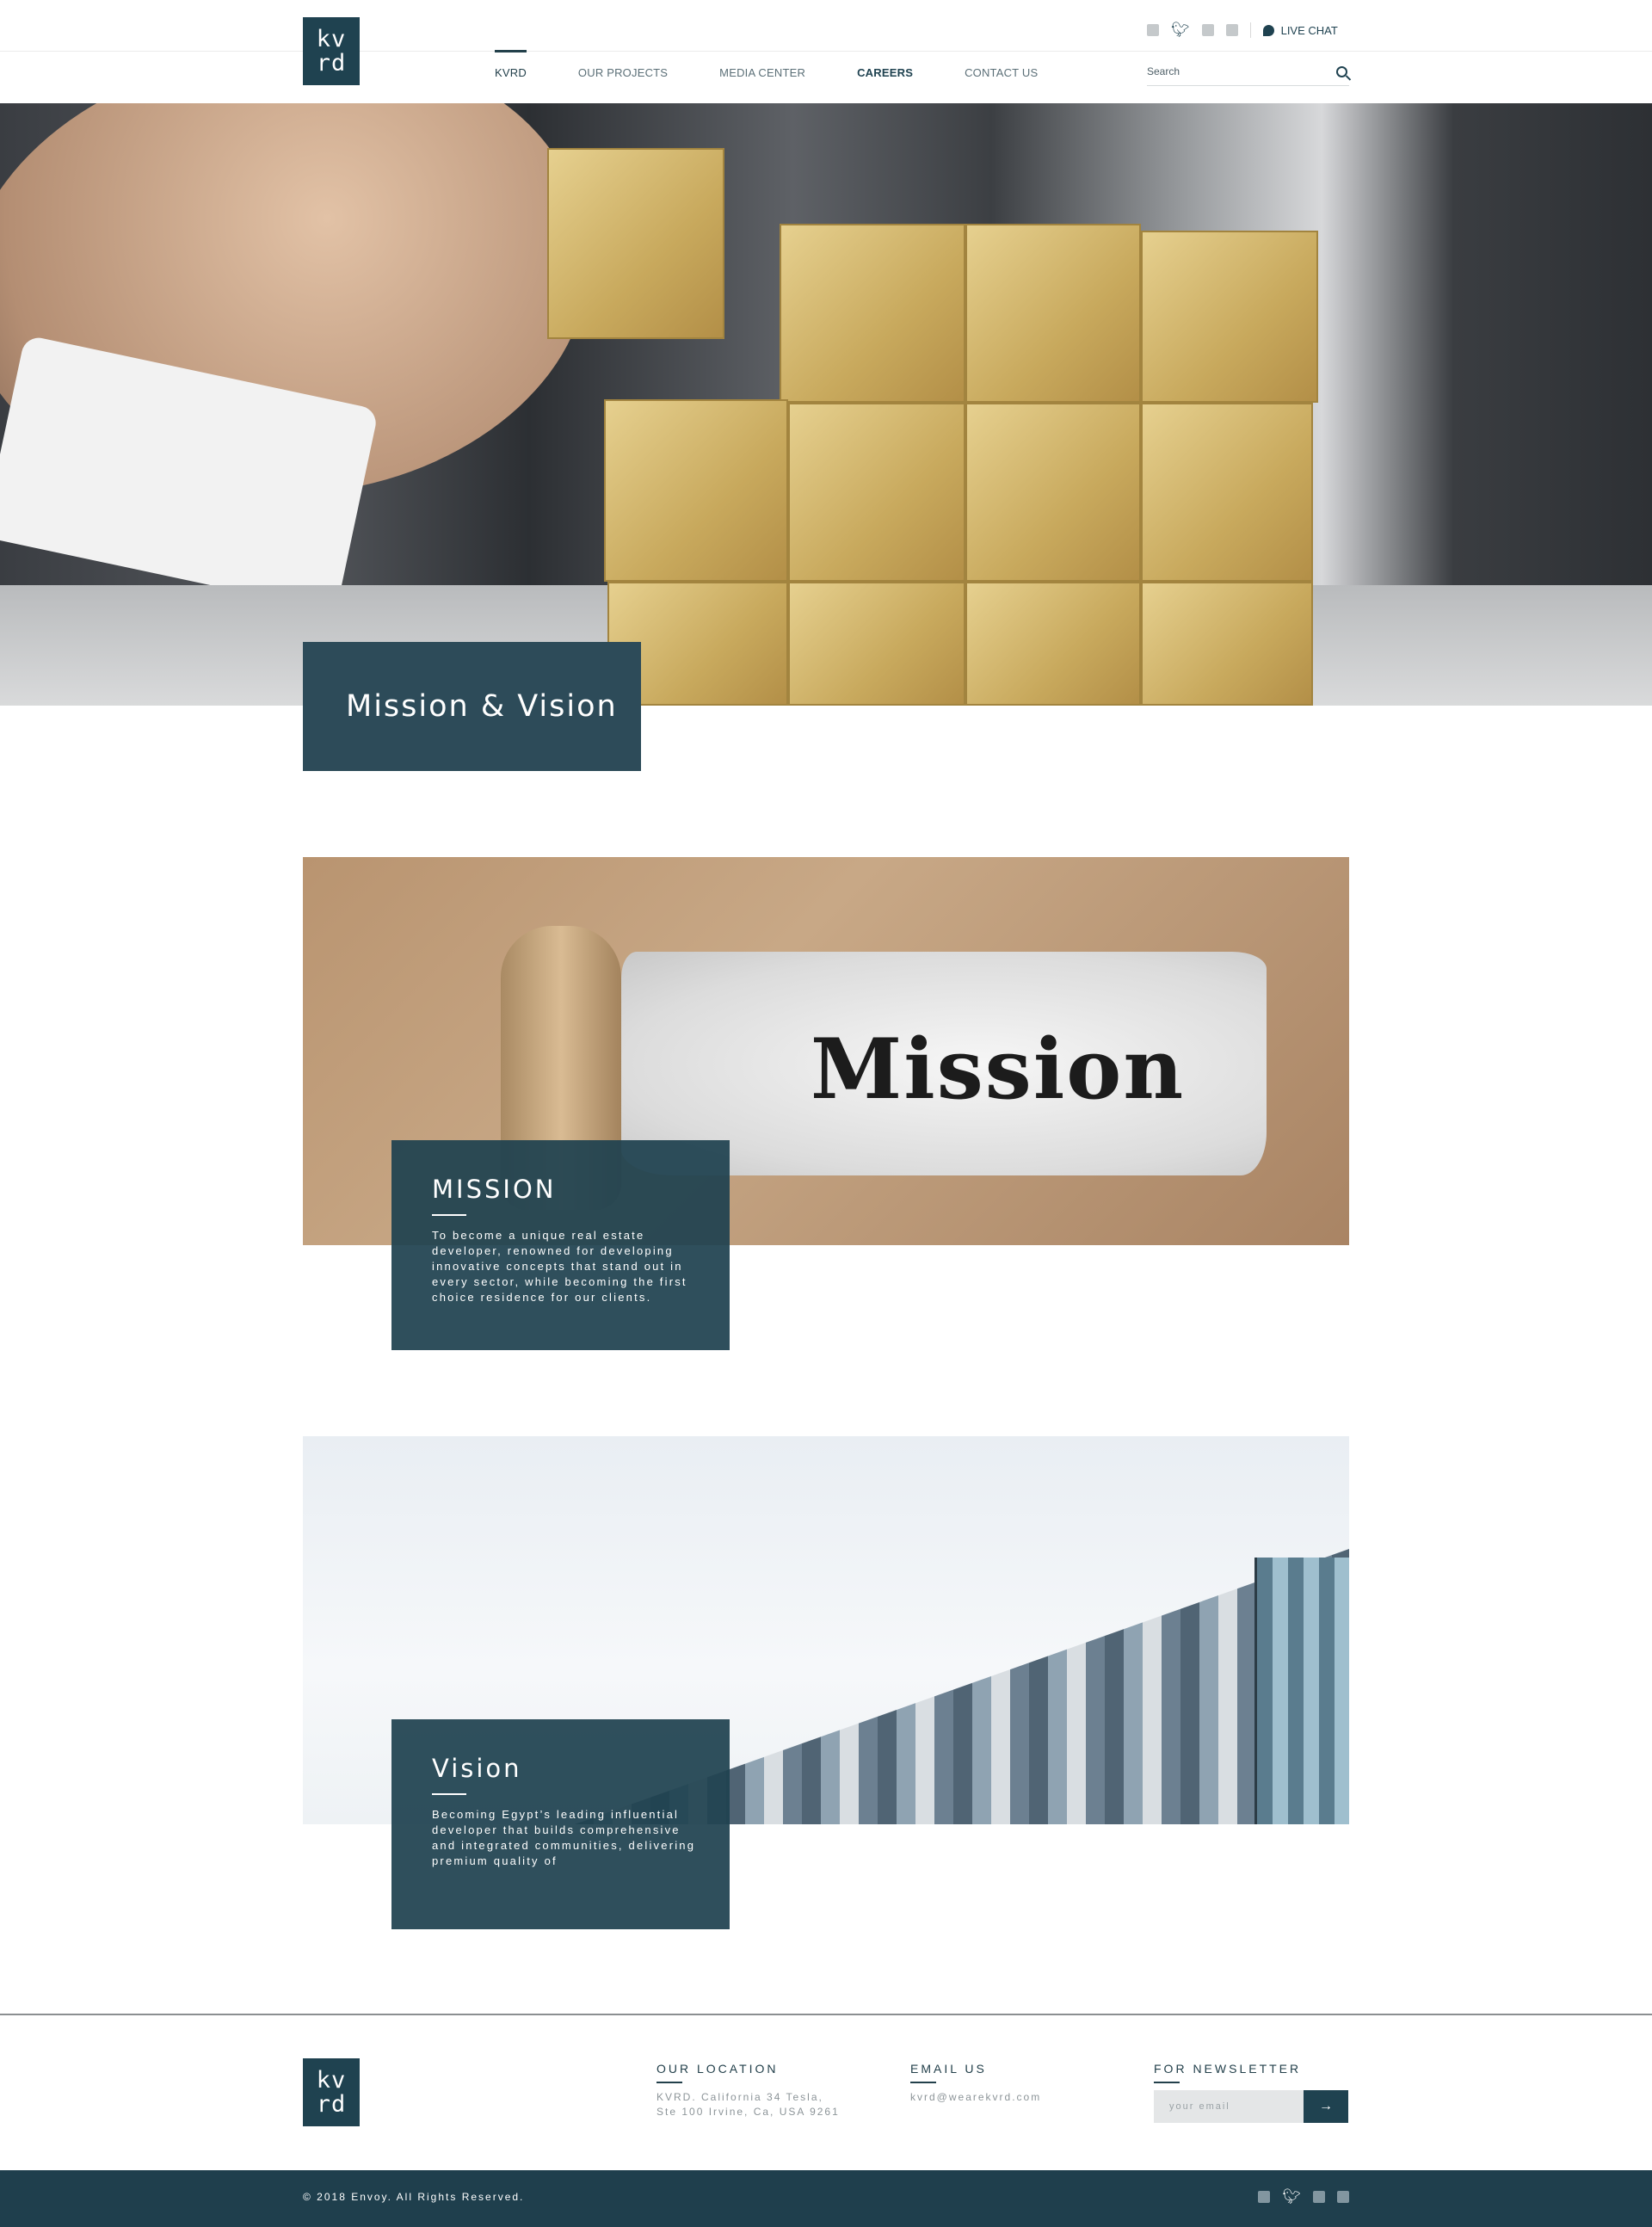  I want to click on header-social-links: 🐦︎ LIVE CHAT, so click(1242, 30).